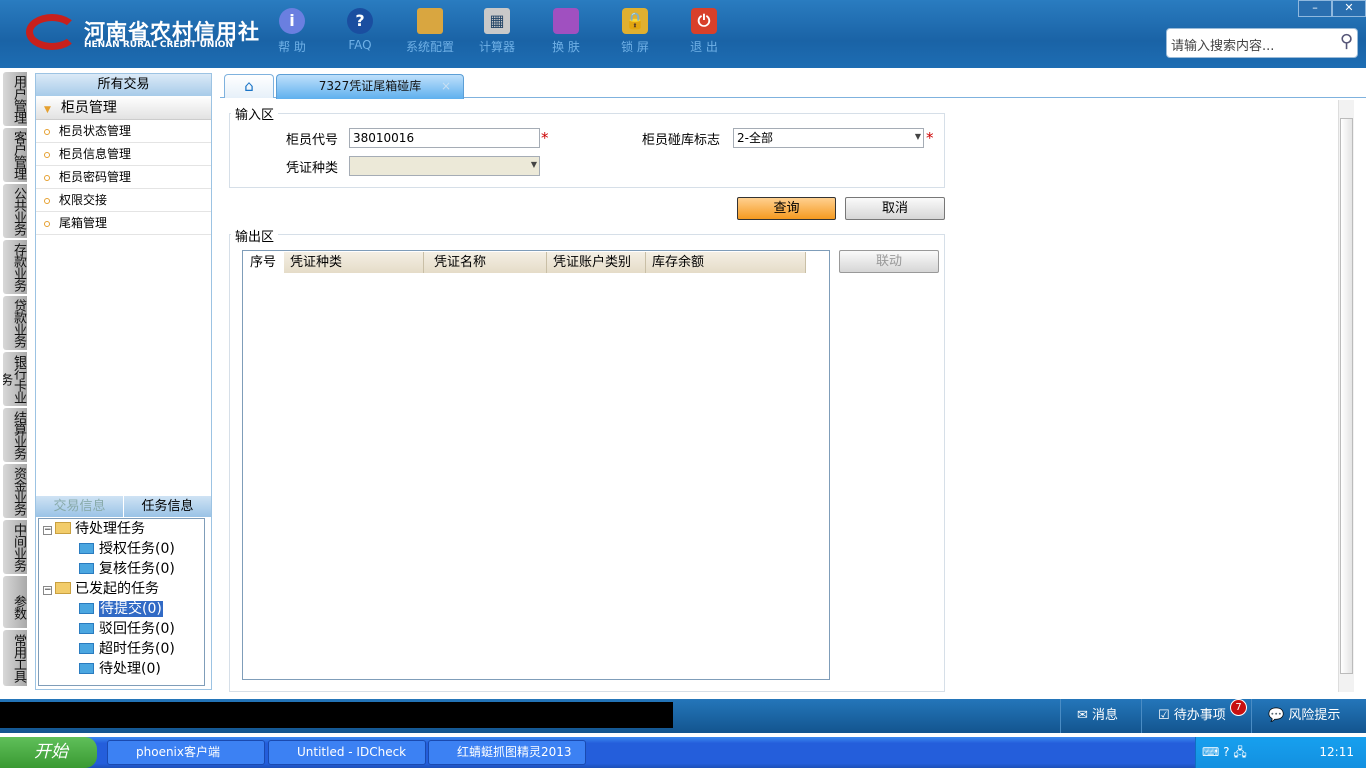  What do you see at coordinates (895, 208) in the screenshot?
I see `cancel-button: 取消` at bounding box center [895, 208].